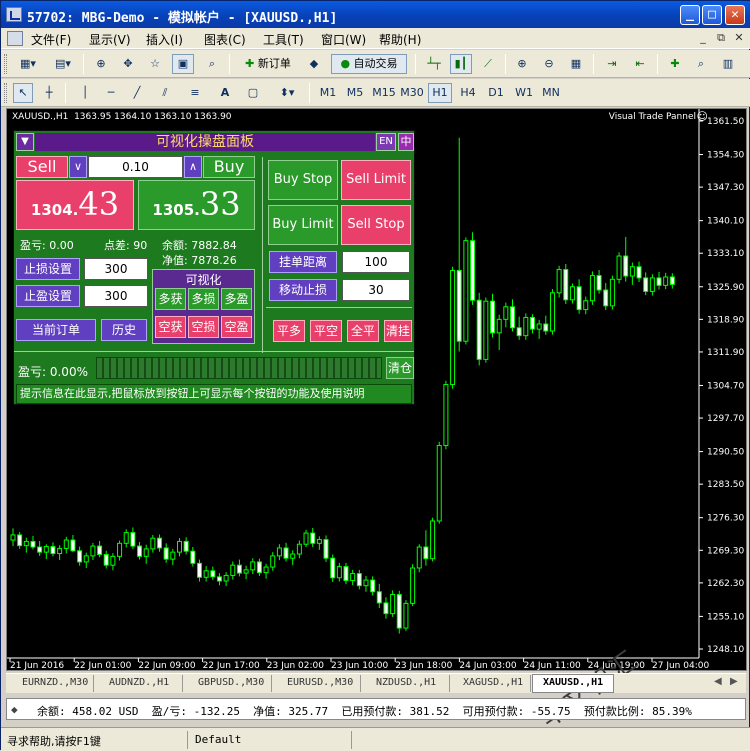 This screenshot has width=750, height=751. What do you see at coordinates (225, 39) in the screenshot?
I see `menu-charts: 图表(C)` at bounding box center [225, 39].